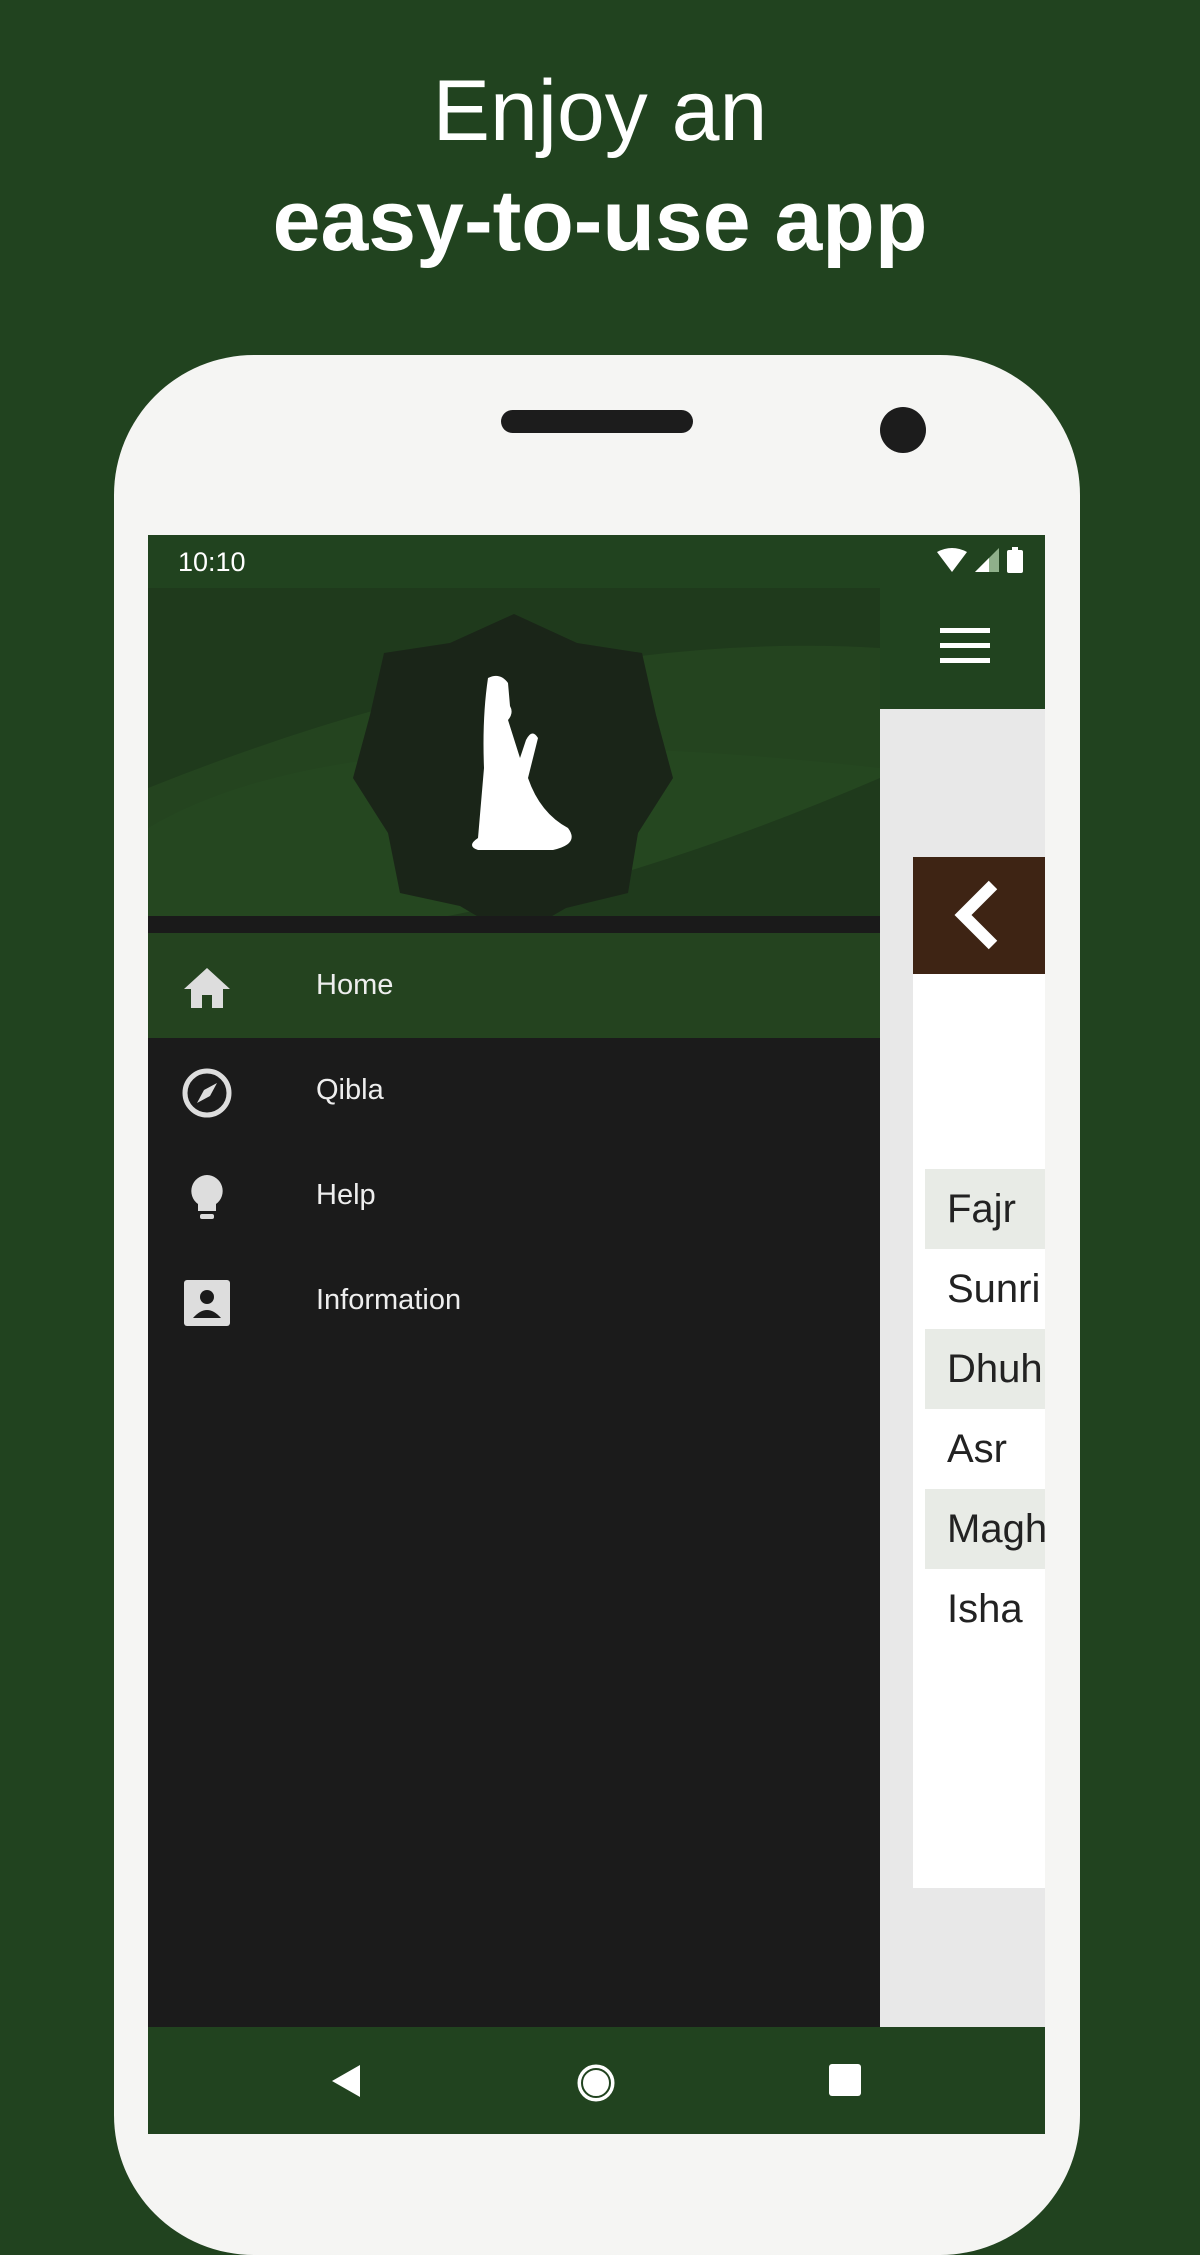  What do you see at coordinates (600, 111) in the screenshot?
I see `headline-line1: Enjoy an` at bounding box center [600, 111].